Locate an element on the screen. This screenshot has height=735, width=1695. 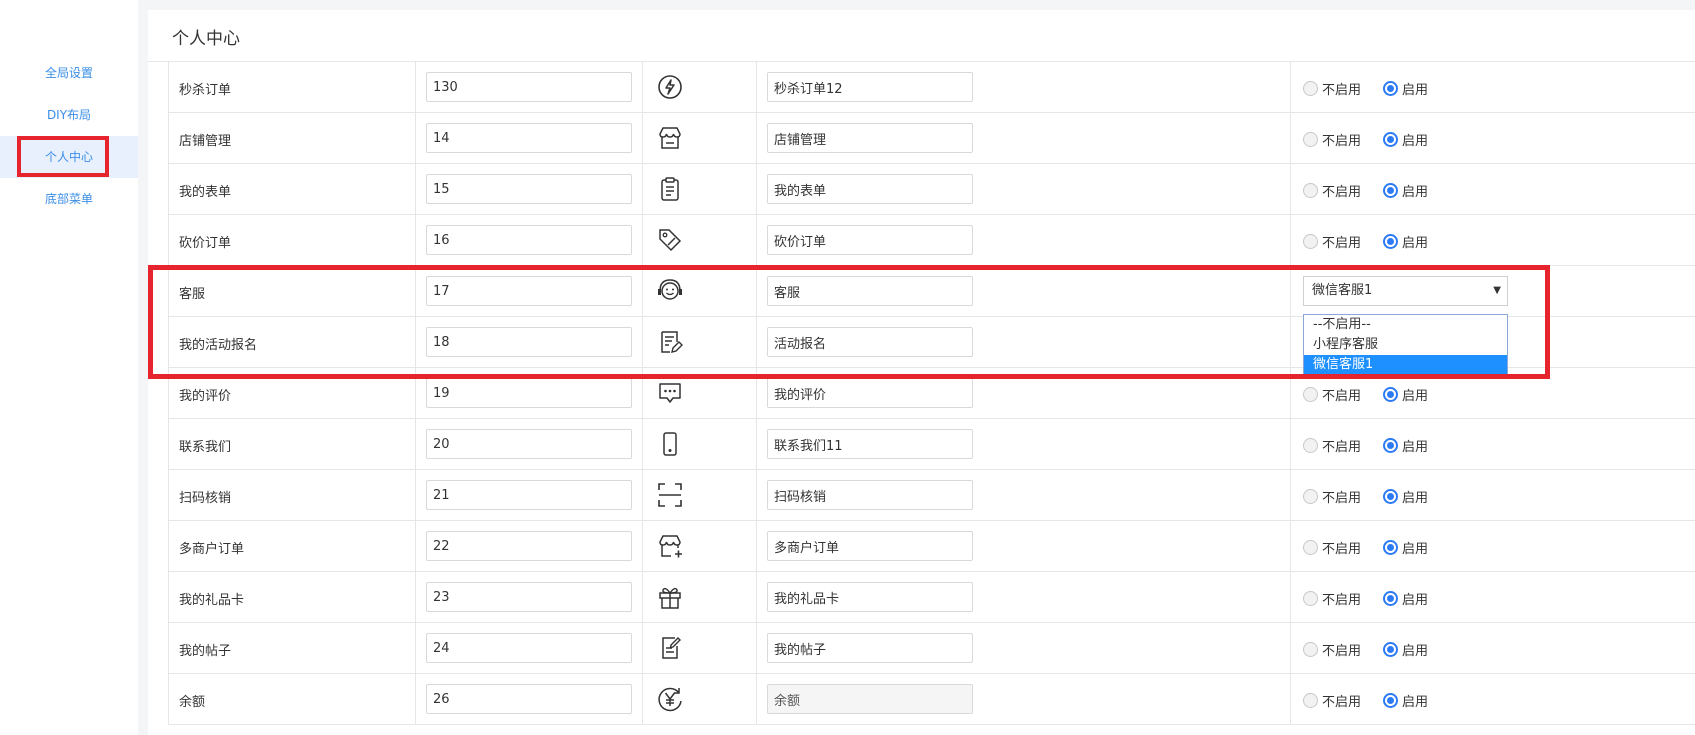
sidebar-item-personal-center: 个人中心 is located at coordinates (69, 157).